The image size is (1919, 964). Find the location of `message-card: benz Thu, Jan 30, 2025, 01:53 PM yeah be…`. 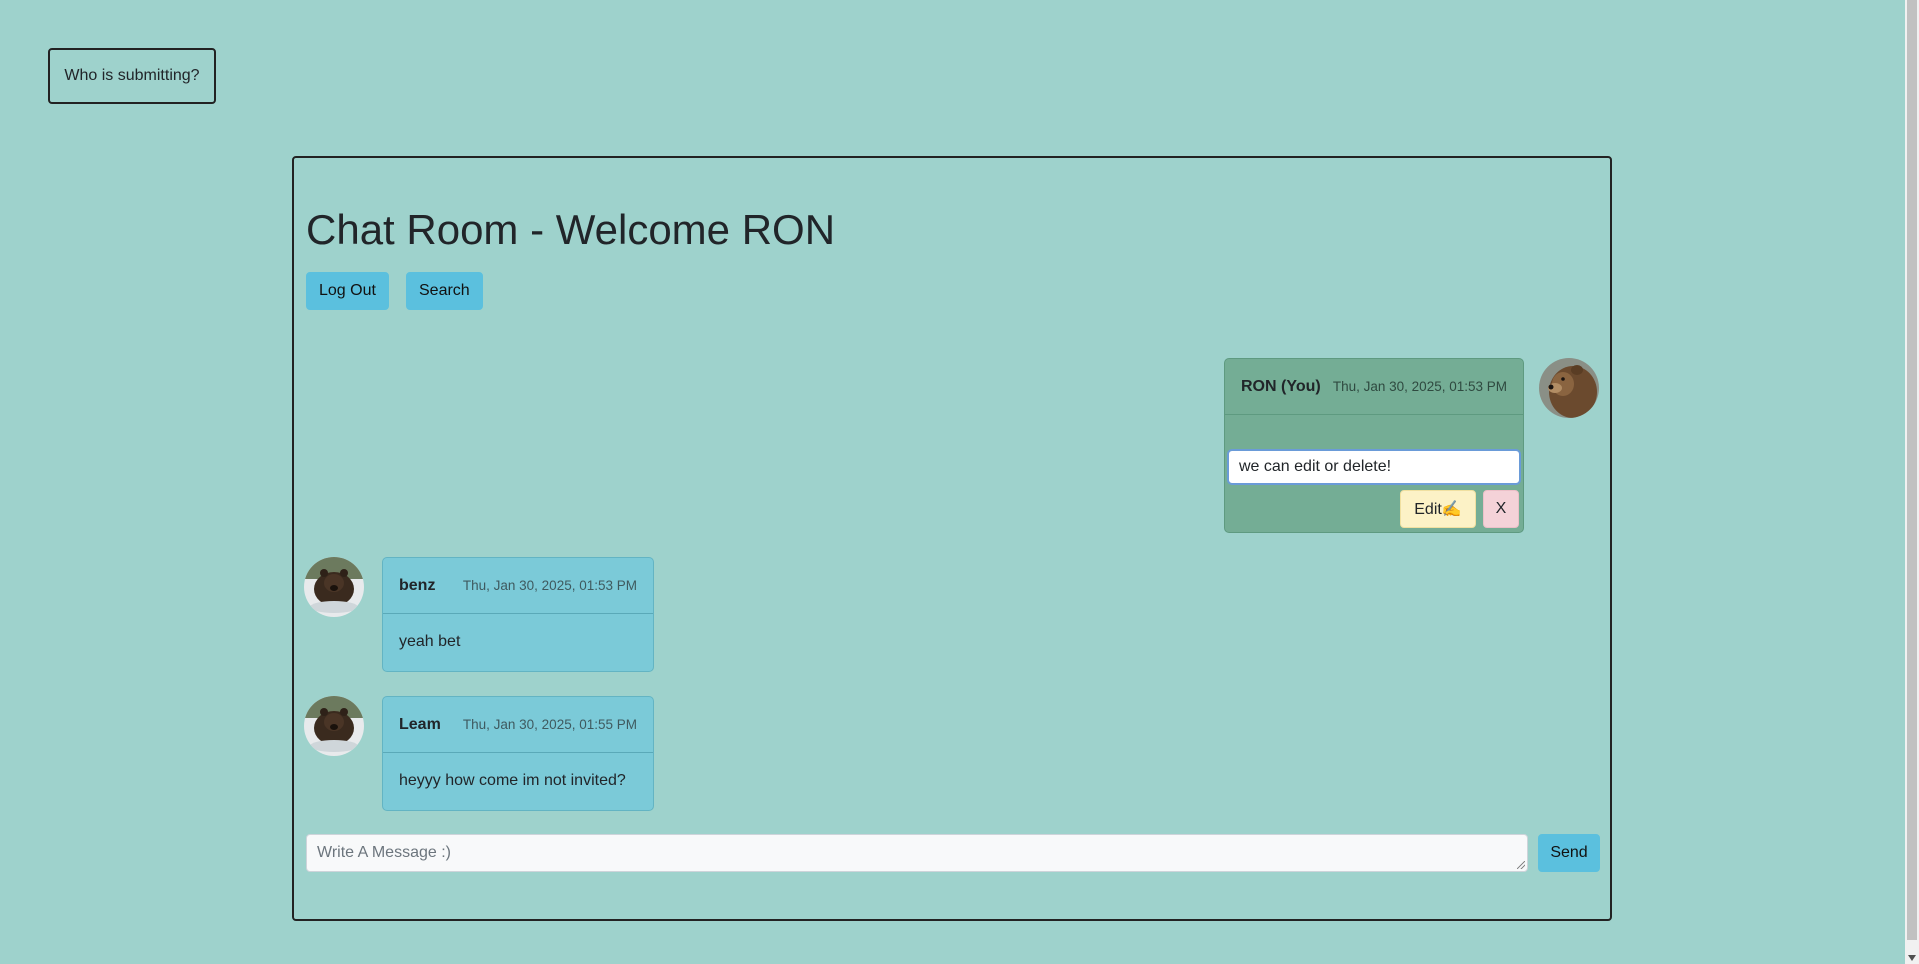

message-card: benz Thu, Jan 30, 2025, 01:53 PM yeah be… is located at coordinates (518, 614).